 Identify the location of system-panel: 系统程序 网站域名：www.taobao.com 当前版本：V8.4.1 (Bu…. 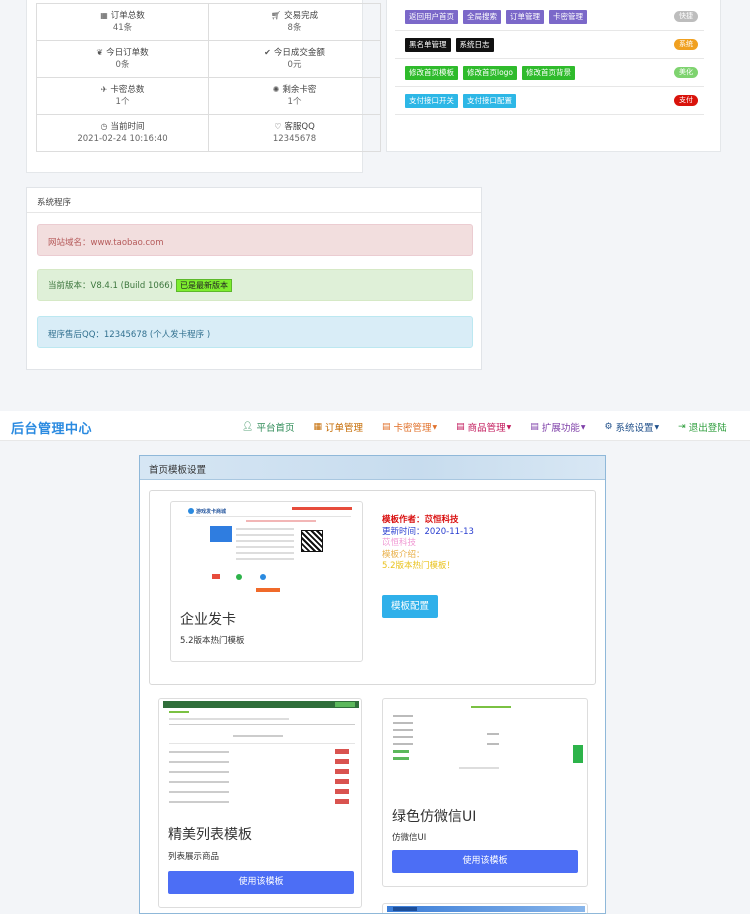
(254, 278).